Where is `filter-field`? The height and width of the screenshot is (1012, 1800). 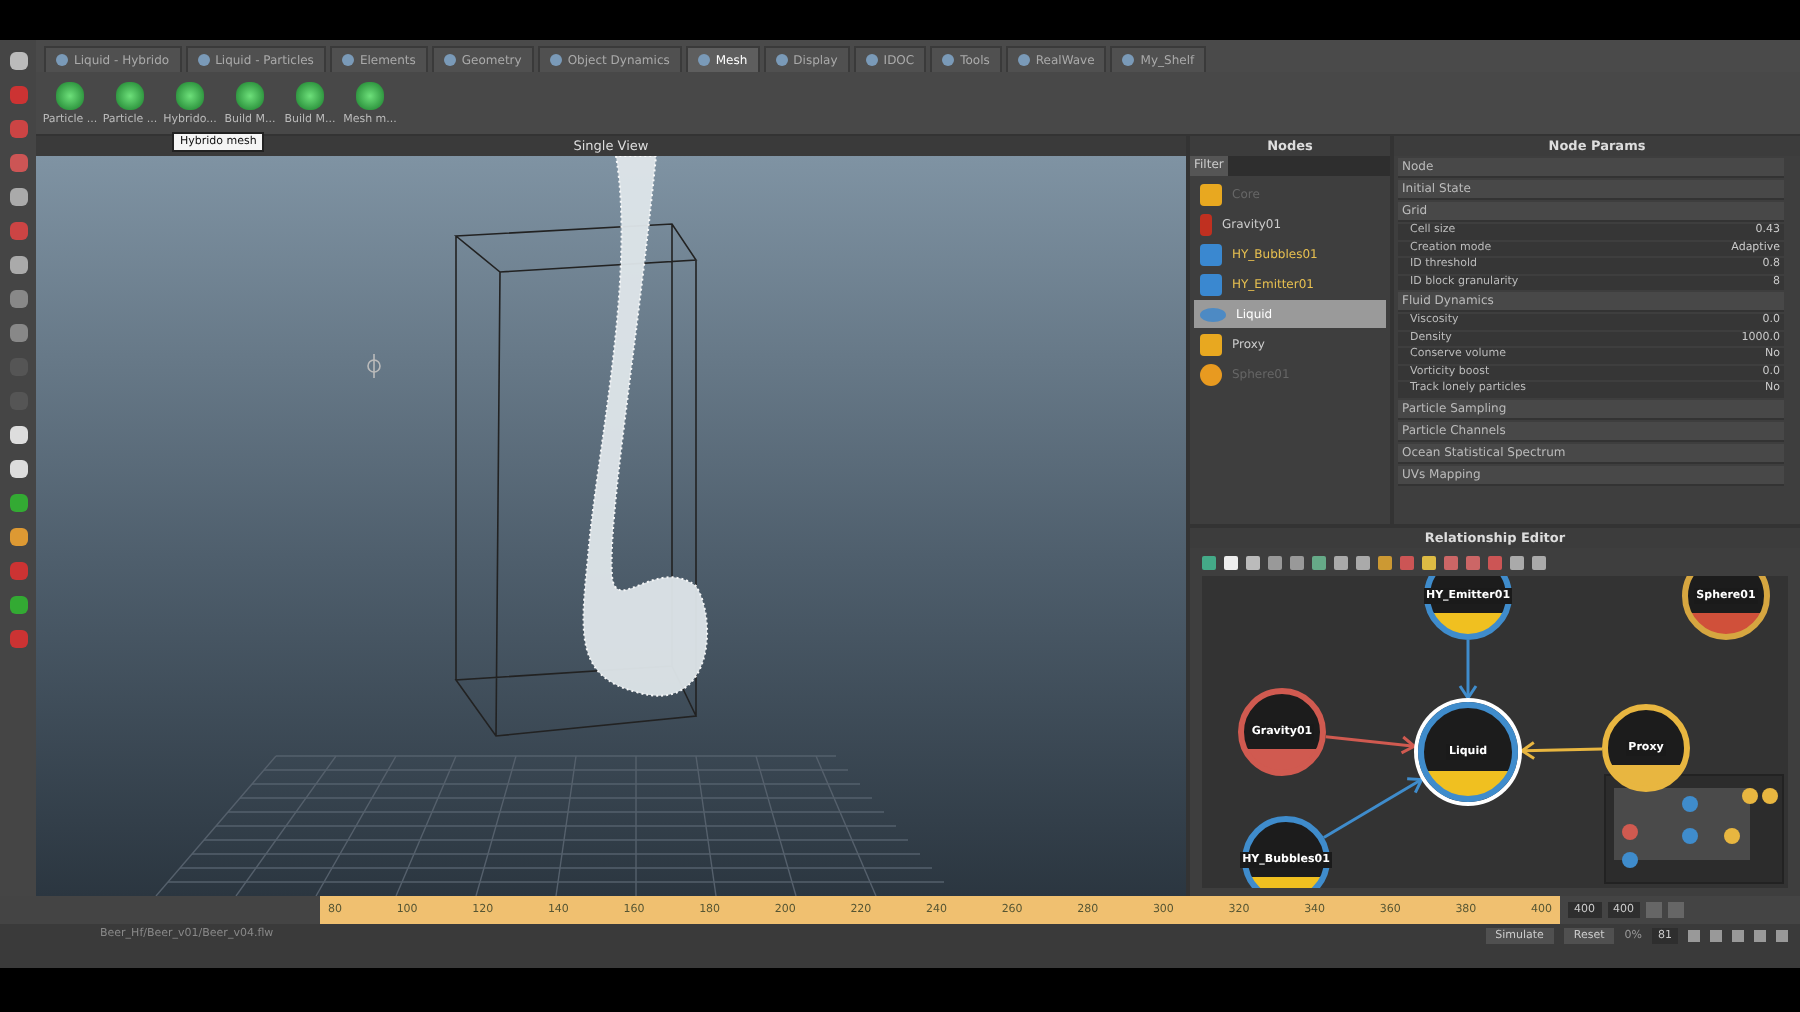
filter-field is located at coordinates (1308, 166).